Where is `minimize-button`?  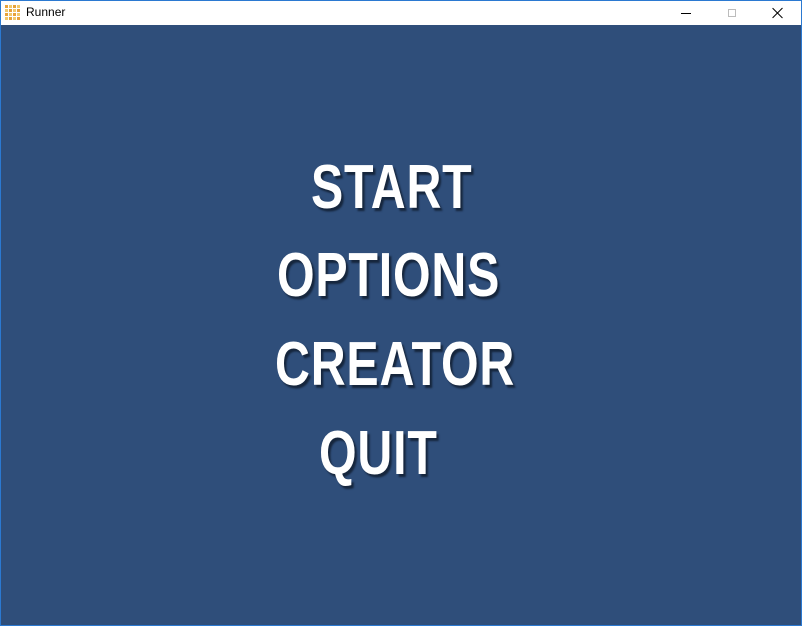
minimize-button is located at coordinates (686, 13).